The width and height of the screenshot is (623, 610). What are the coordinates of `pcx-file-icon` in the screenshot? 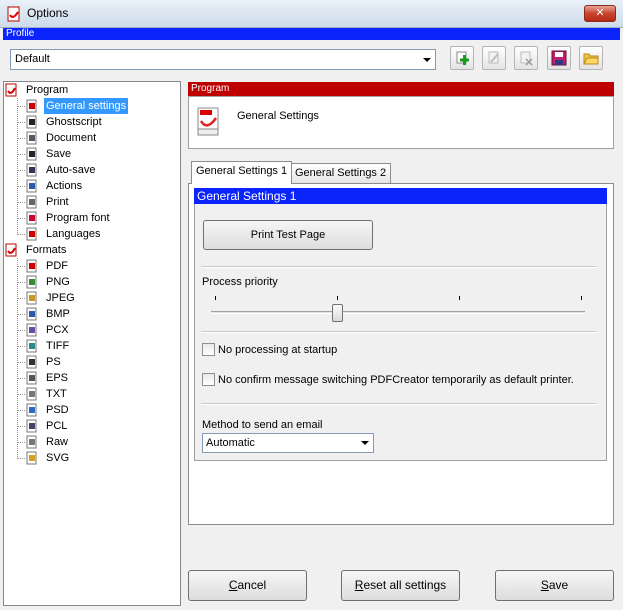 It's located at (31, 330).